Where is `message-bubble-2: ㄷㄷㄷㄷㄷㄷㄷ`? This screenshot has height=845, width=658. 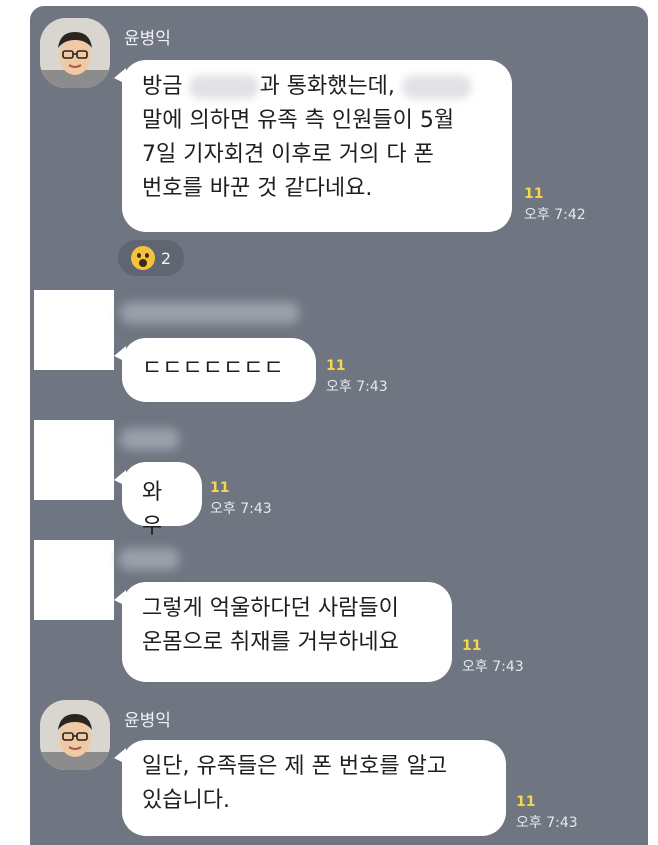 message-bubble-2: ㄷㄷㄷㄷㄷㄷㄷ is located at coordinates (215, 370).